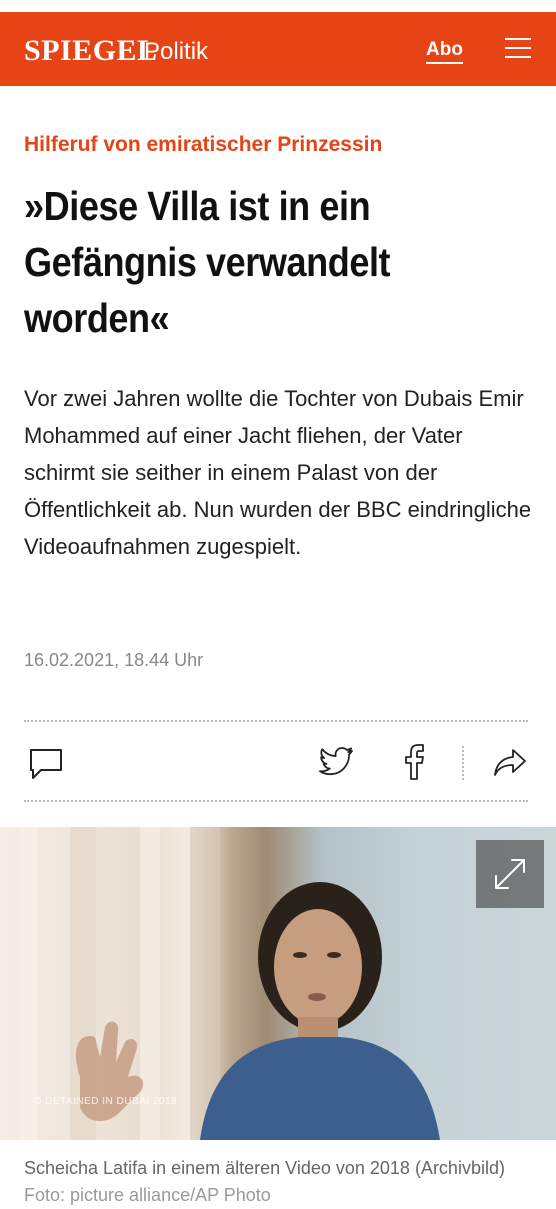 This screenshot has width=556, height=1209. What do you see at coordinates (519, 49) in the screenshot?
I see `hamburger-menu-icon` at bounding box center [519, 49].